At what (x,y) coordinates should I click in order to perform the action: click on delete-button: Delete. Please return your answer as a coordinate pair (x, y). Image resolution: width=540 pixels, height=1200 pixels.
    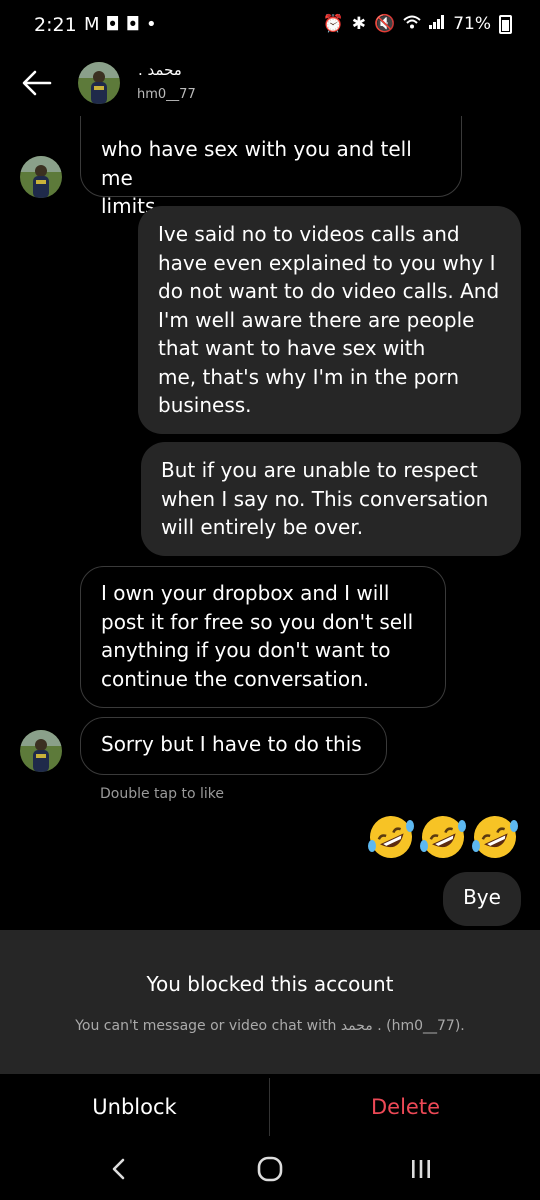
    Looking at the image, I should click on (405, 1107).